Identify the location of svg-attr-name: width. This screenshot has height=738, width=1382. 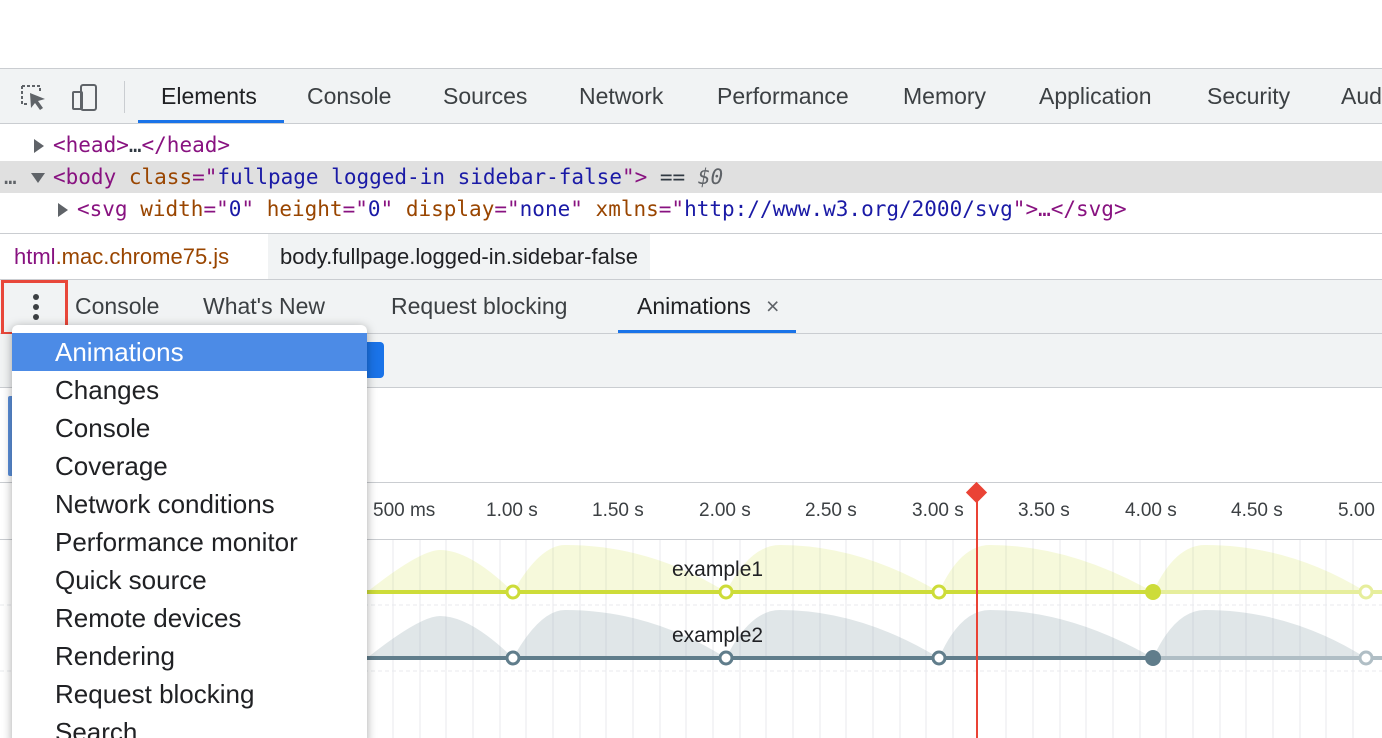
(172, 209).